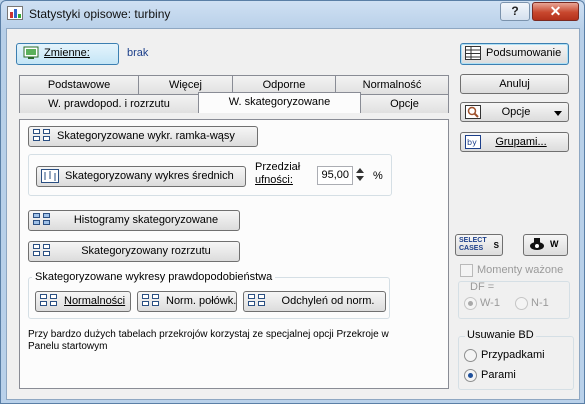 This screenshot has width=585, height=404. Describe the element at coordinates (328, 301) in the screenshot. I see `detrended-normal-label: Odchyleń od norm.` at that location.